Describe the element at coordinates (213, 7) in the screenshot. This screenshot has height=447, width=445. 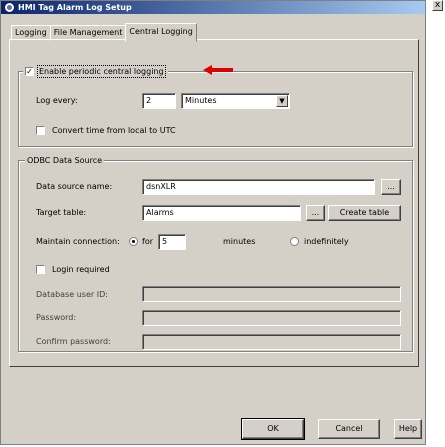
I see `title-bar: HMI Tag Alarm Log Setup` at that location.